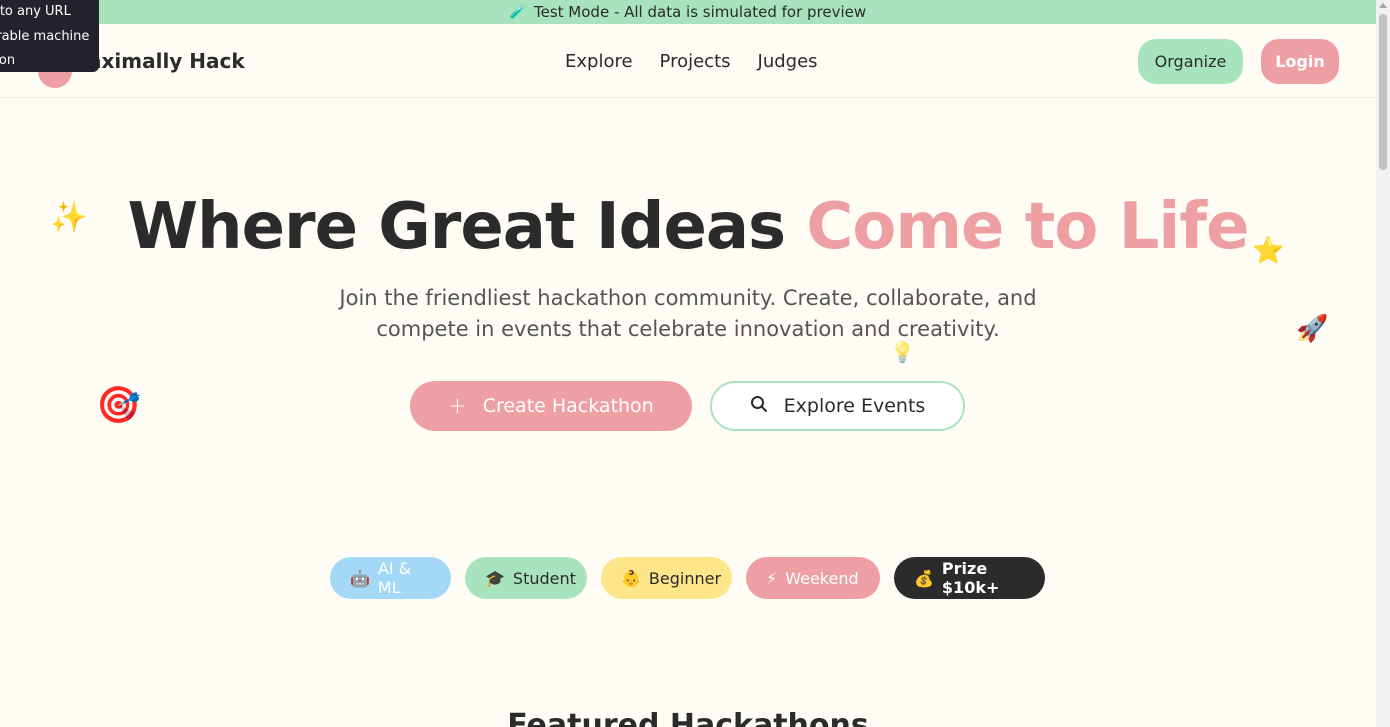  I want to click on explore-events-label: Explore Events, so click(854, 406).